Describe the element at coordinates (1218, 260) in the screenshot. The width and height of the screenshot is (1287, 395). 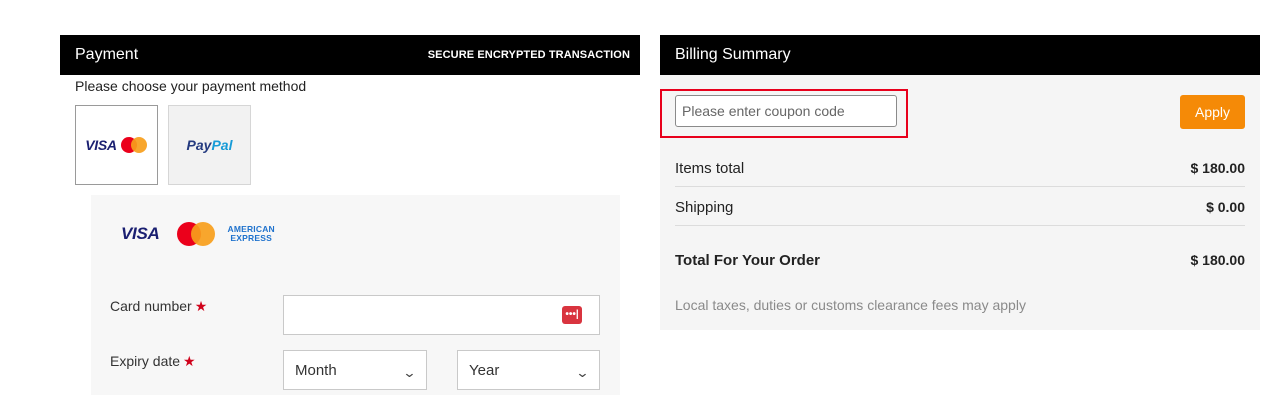
I see `order-total-amount: $ 180.00` at that location.